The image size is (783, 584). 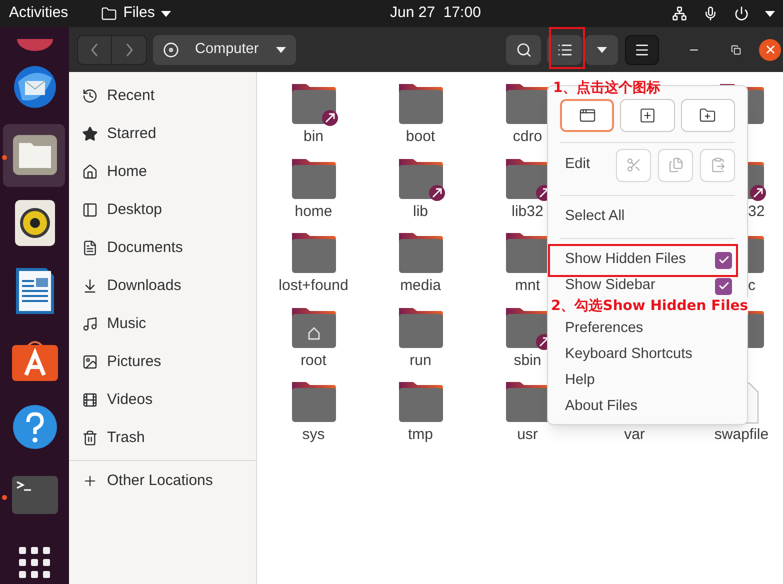 What do you see at coordinates (314, 328) in the screenshot?
I see `home-folder-icon` at bounding box center [314, 328].